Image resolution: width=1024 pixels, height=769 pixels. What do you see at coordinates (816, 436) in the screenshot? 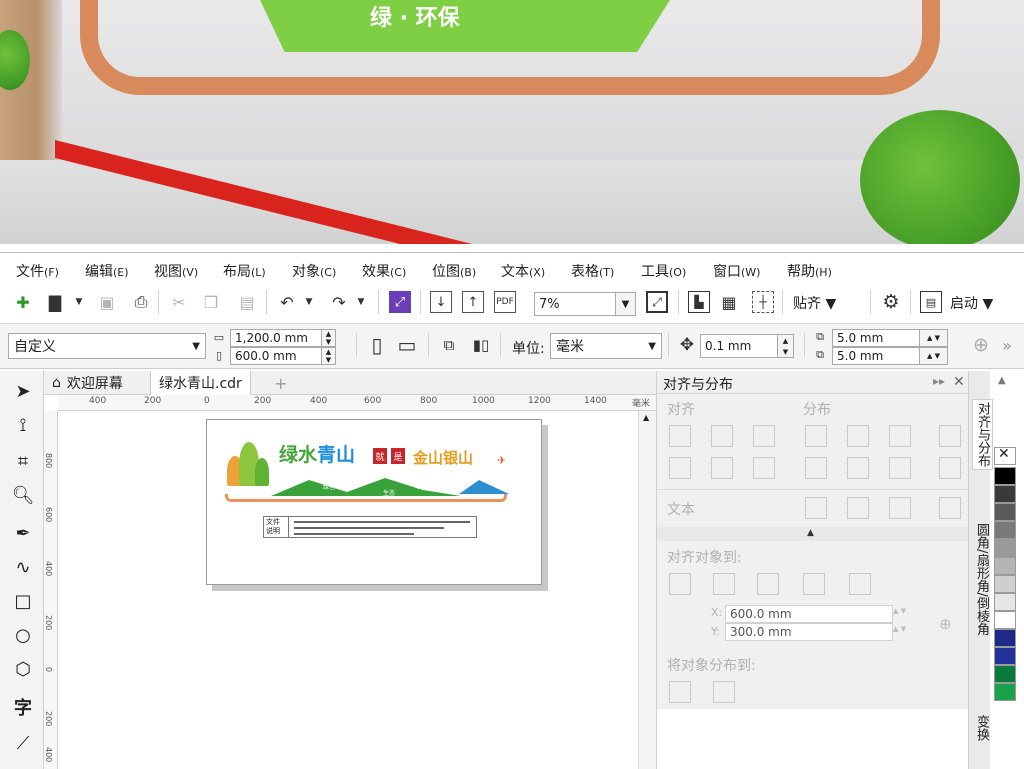
I see `distribute-left-icon` at bounding box center [816, 436].